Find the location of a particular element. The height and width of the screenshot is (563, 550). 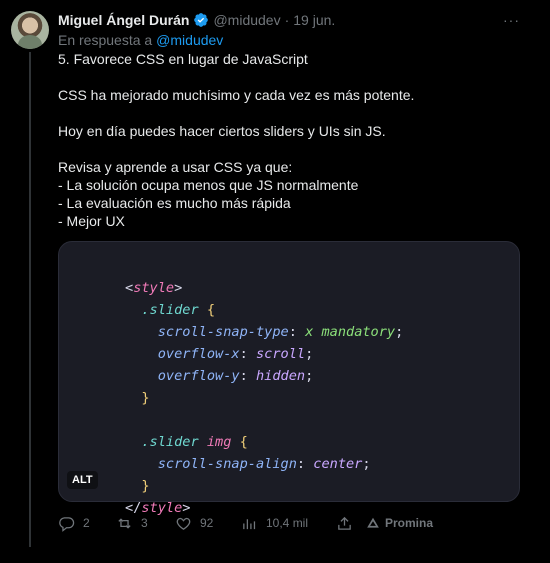

views-button: 10,4 mil is located at coordinates (288, 523).